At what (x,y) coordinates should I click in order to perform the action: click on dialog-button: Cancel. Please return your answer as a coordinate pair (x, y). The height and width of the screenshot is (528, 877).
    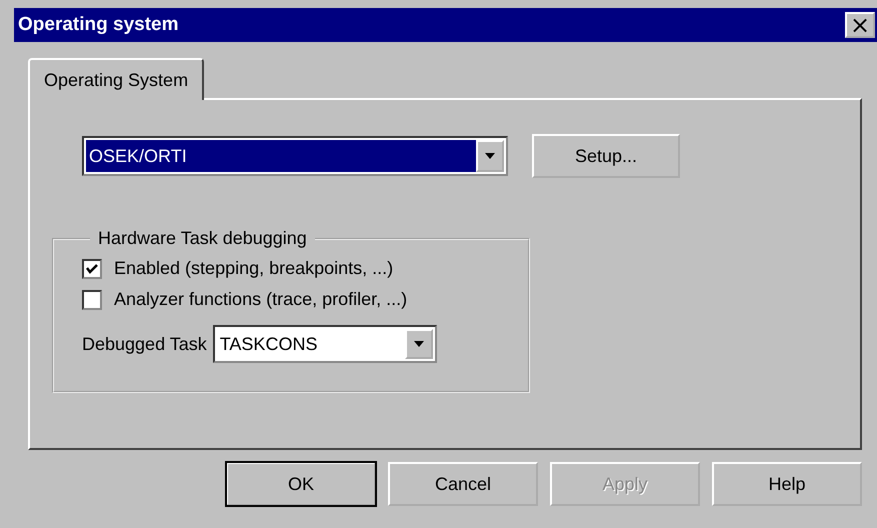
    Looking at the image, I should click on (463, 484).